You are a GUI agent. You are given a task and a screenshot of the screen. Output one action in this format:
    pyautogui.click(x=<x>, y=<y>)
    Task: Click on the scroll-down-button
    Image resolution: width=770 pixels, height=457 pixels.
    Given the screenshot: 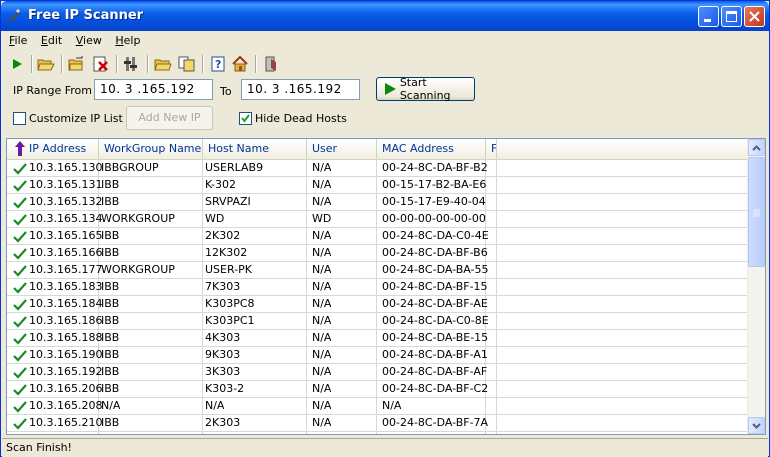 What is the action you would take?
    pyautogui.click(x=756, y=425)
    